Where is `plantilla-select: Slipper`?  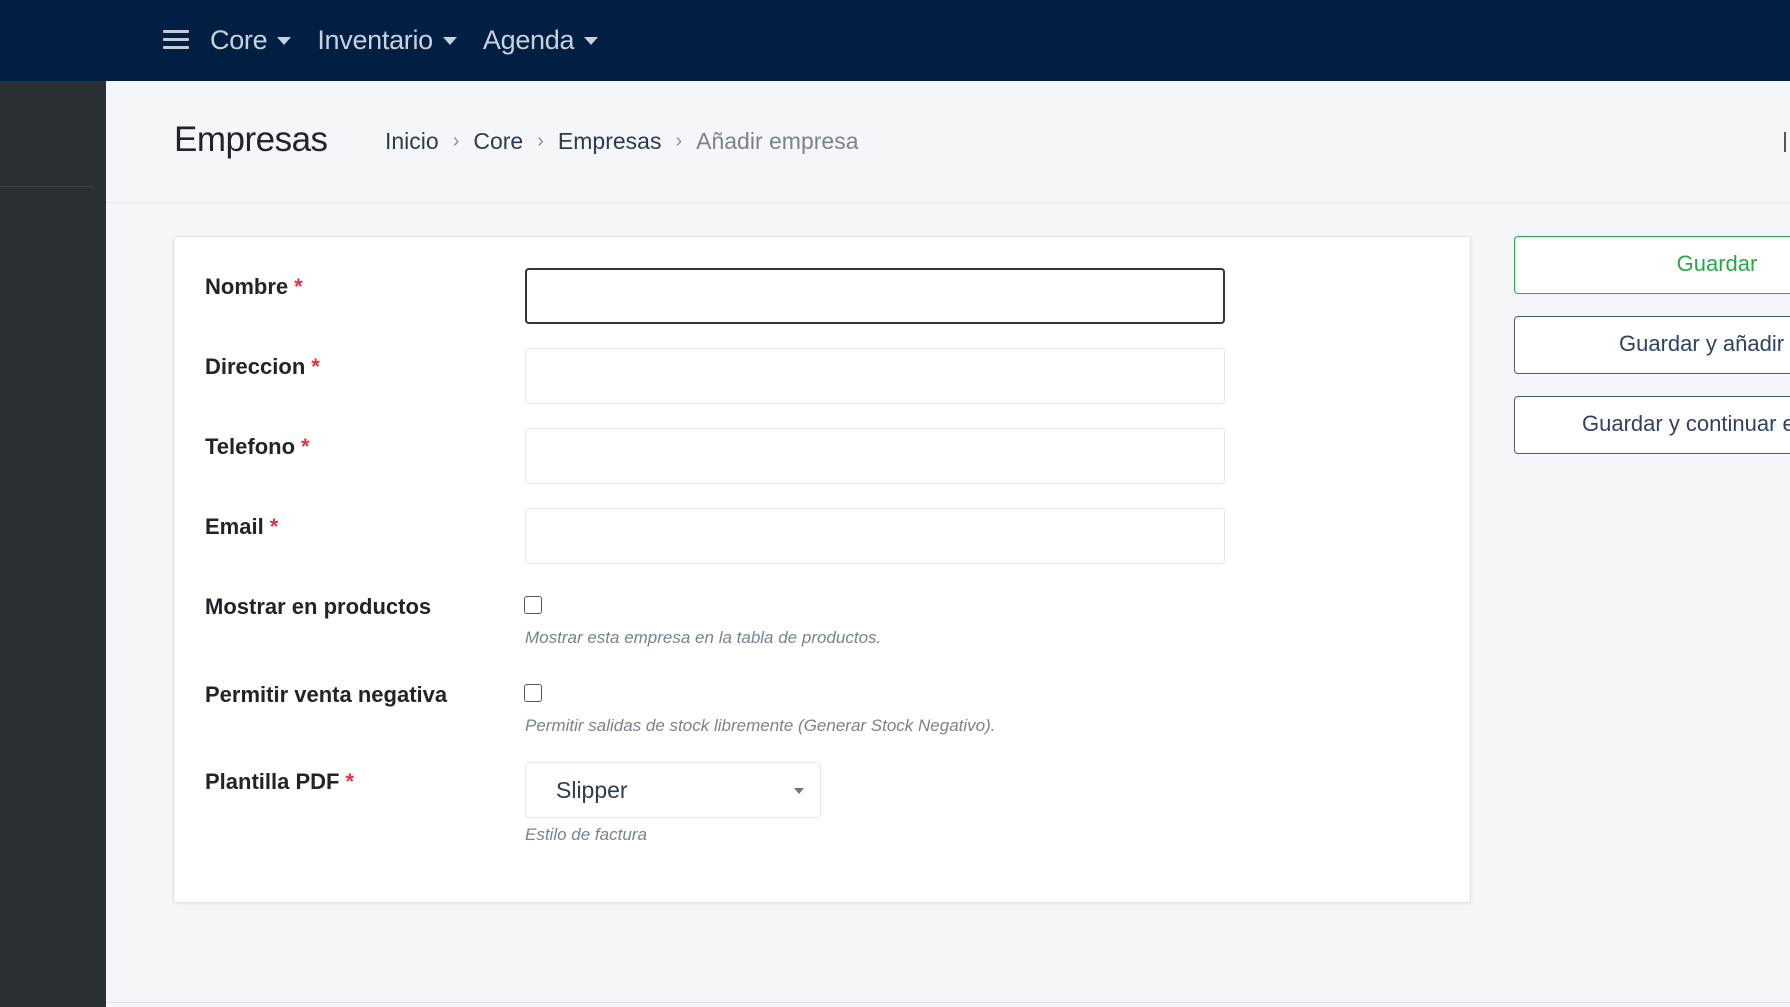 plantilla-select: Slipper is located at coordinates (673, 790).